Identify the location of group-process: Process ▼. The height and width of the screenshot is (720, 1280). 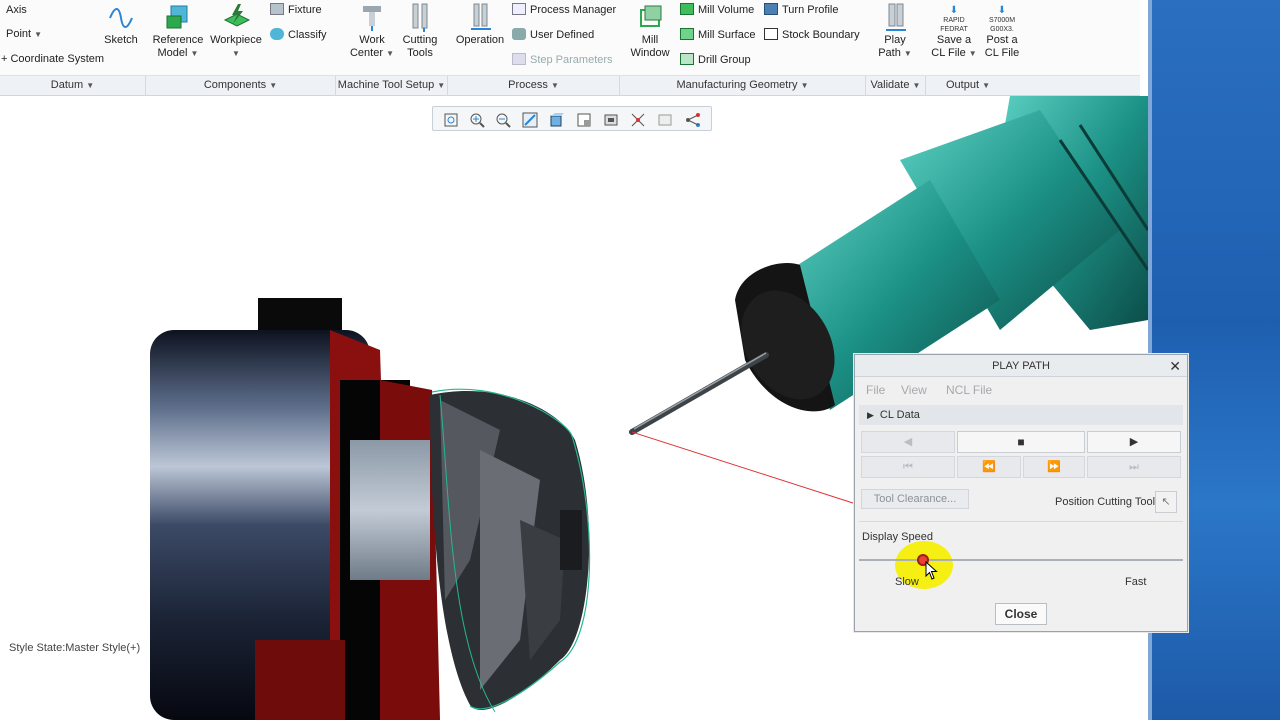
(534, 86).